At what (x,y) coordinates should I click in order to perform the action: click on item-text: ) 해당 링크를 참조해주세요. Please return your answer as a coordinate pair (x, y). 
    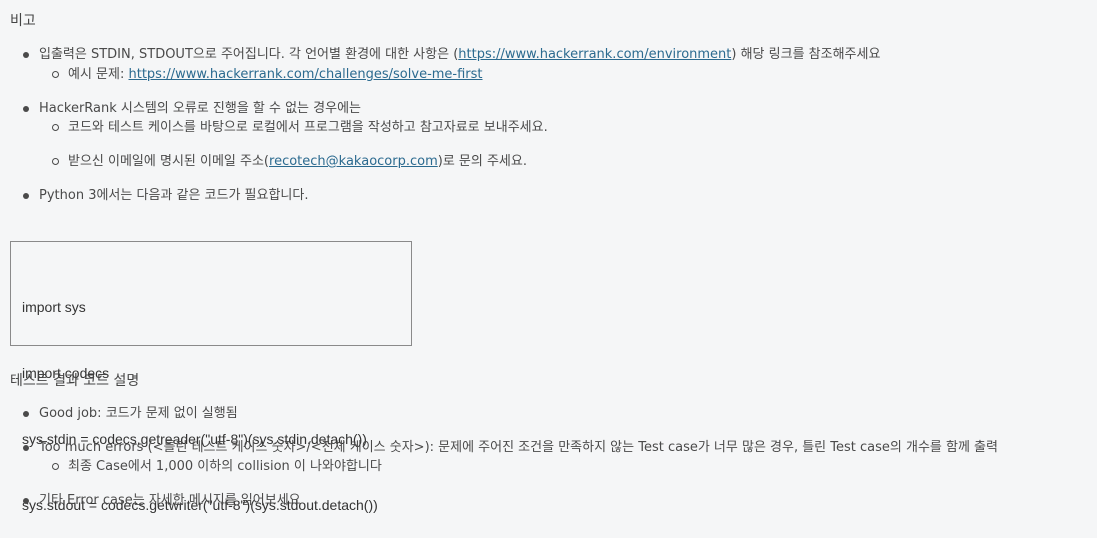
    Looking at the image, I should click on (806, 54).